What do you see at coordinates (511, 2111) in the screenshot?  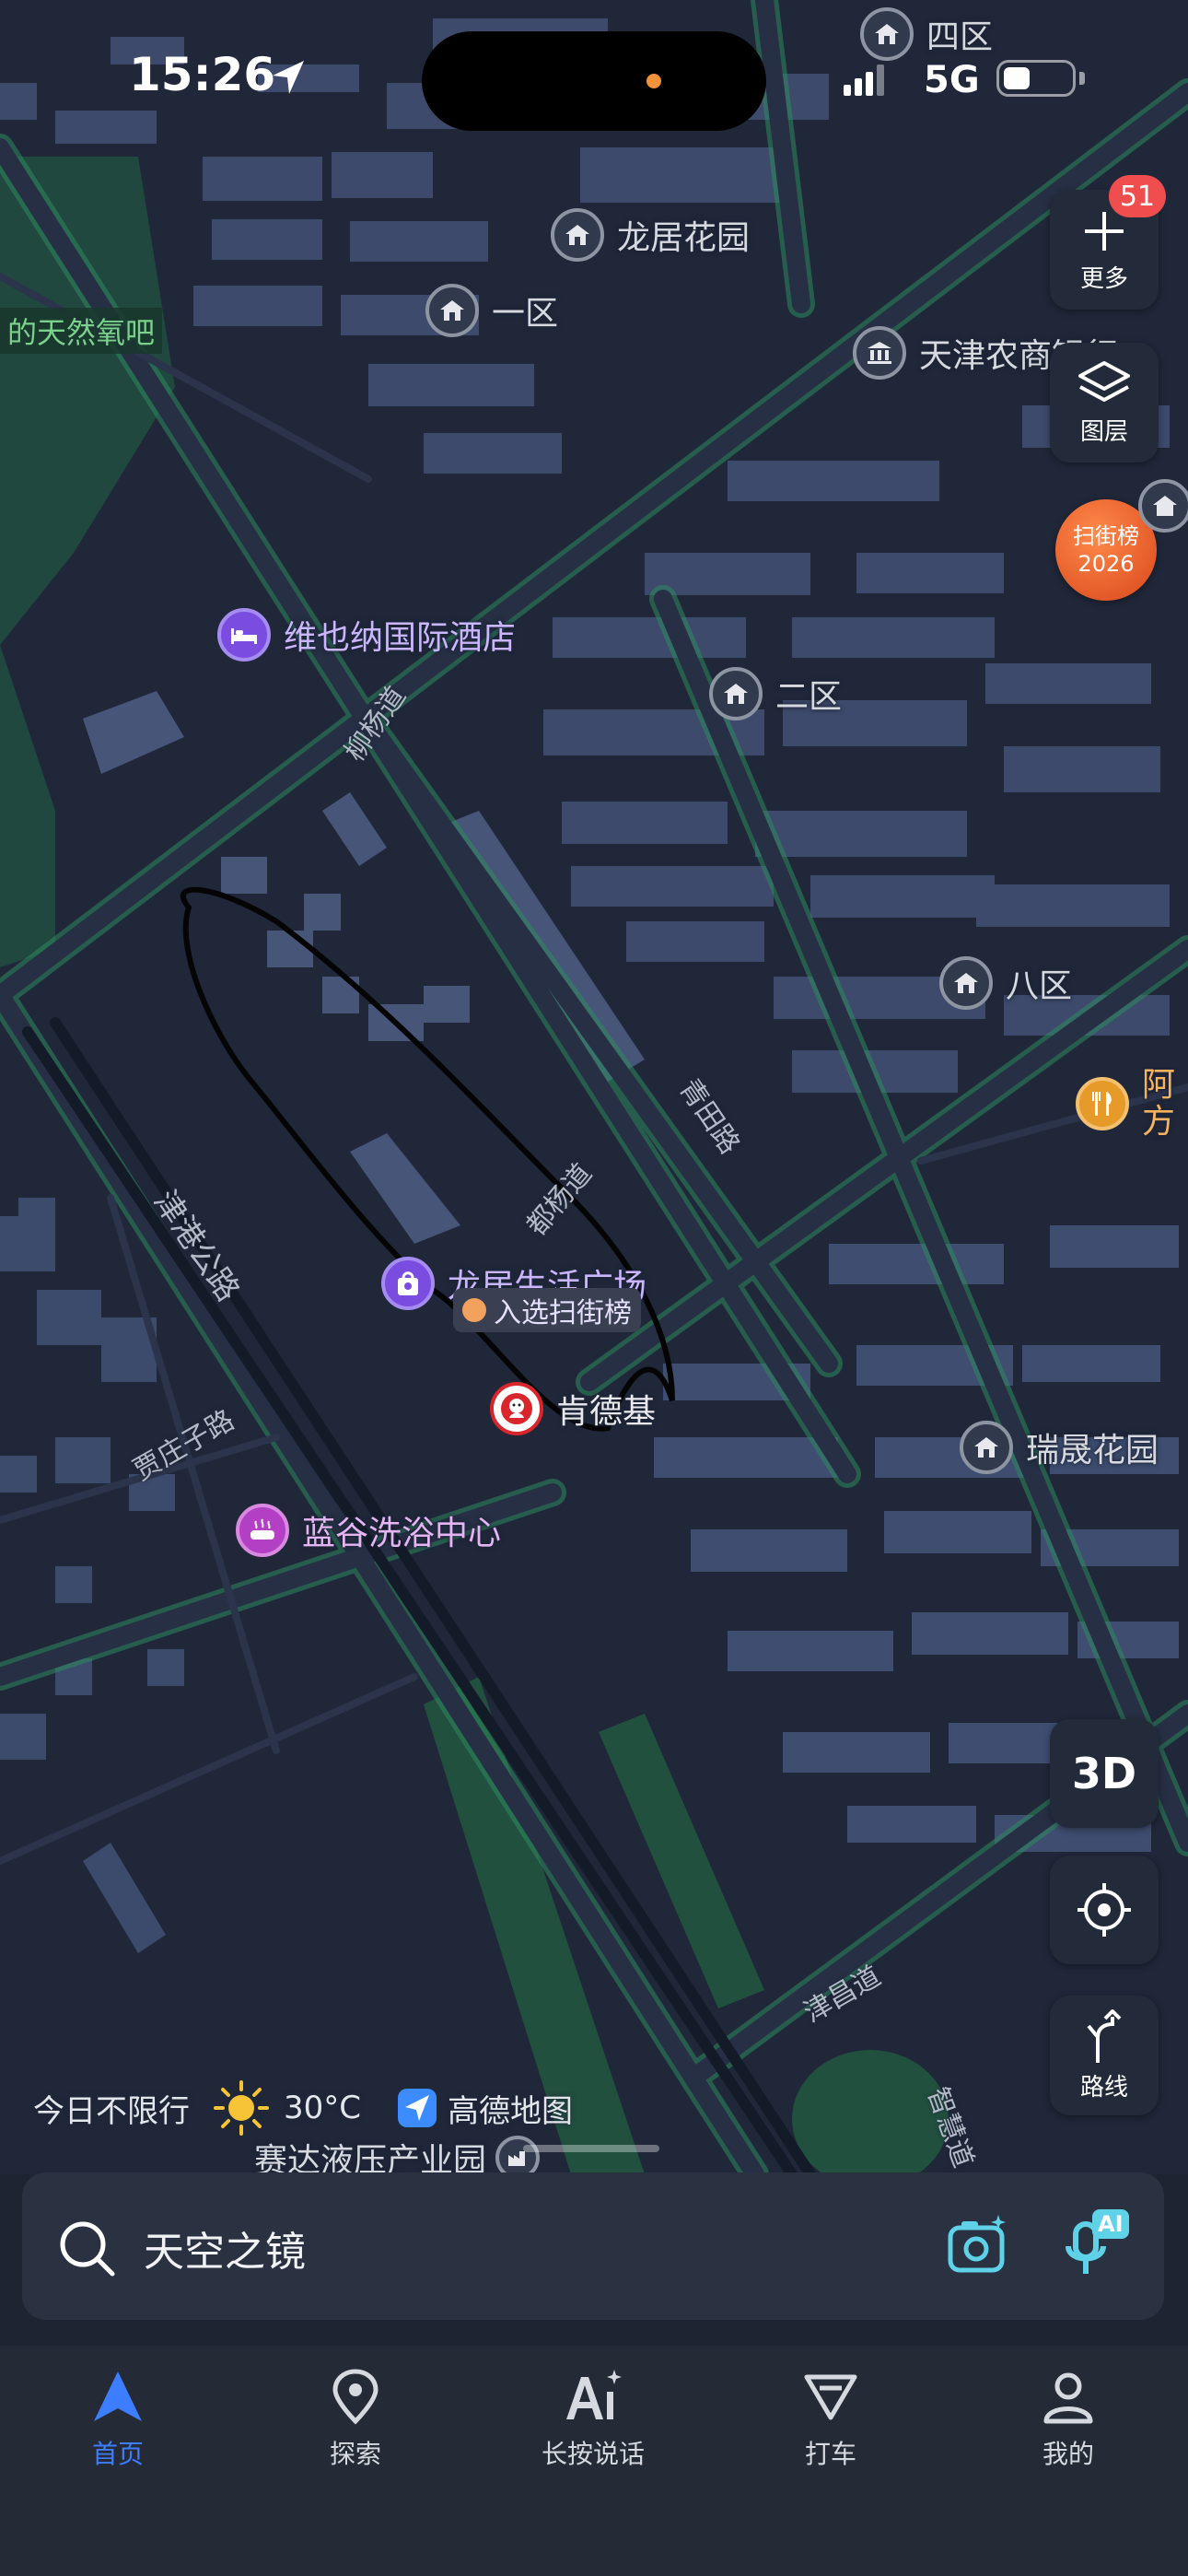 I see `brand-label: 高德地图` at bounding box center [511, 2111].